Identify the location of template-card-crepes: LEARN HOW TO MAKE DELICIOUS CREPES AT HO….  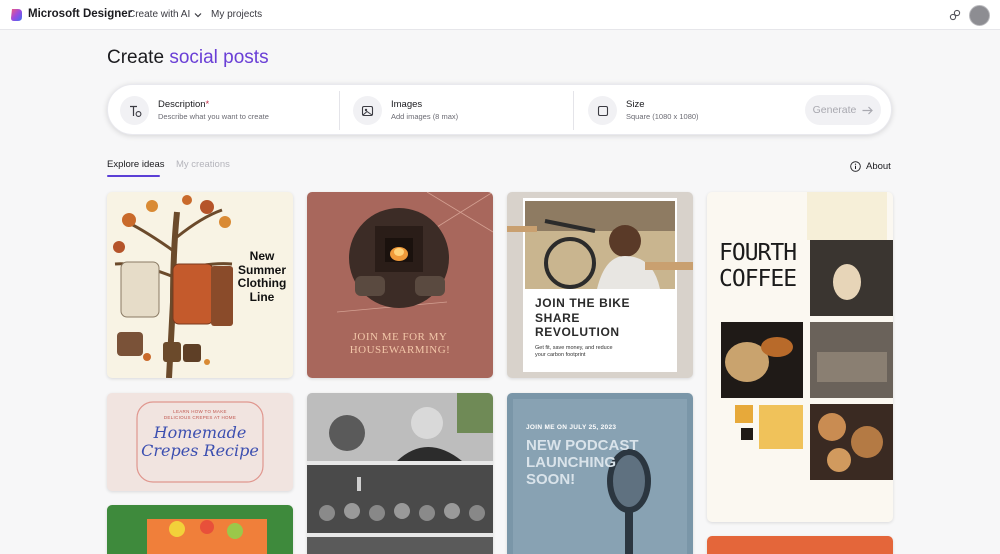
(200, 442).